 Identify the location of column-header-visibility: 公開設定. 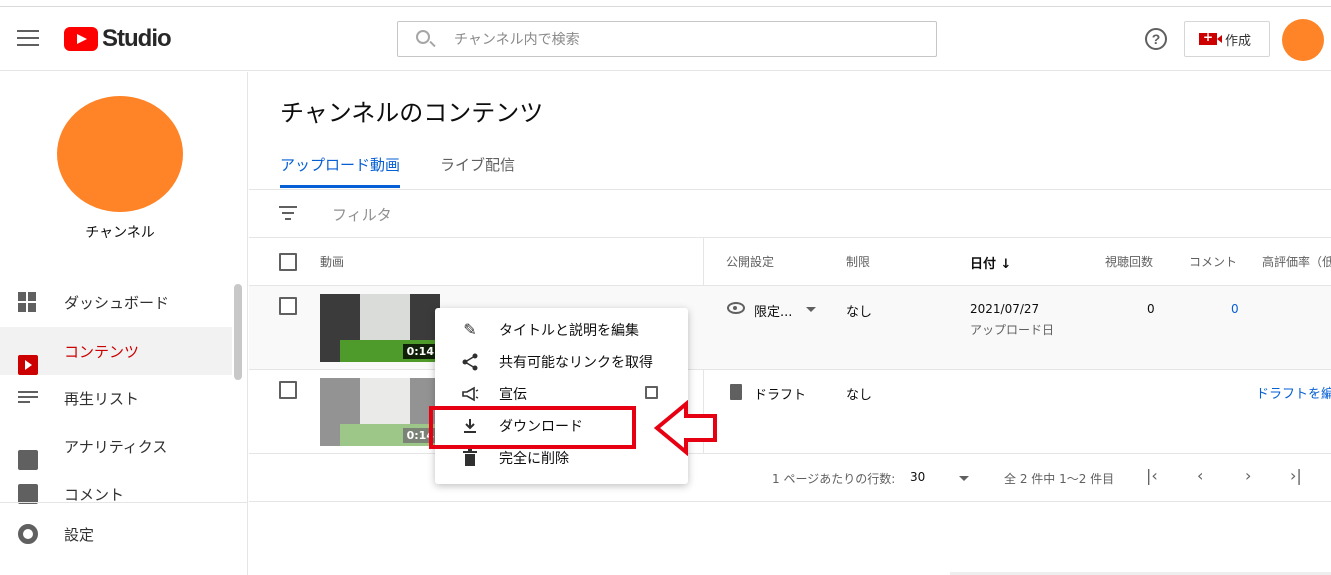
(750, 261).